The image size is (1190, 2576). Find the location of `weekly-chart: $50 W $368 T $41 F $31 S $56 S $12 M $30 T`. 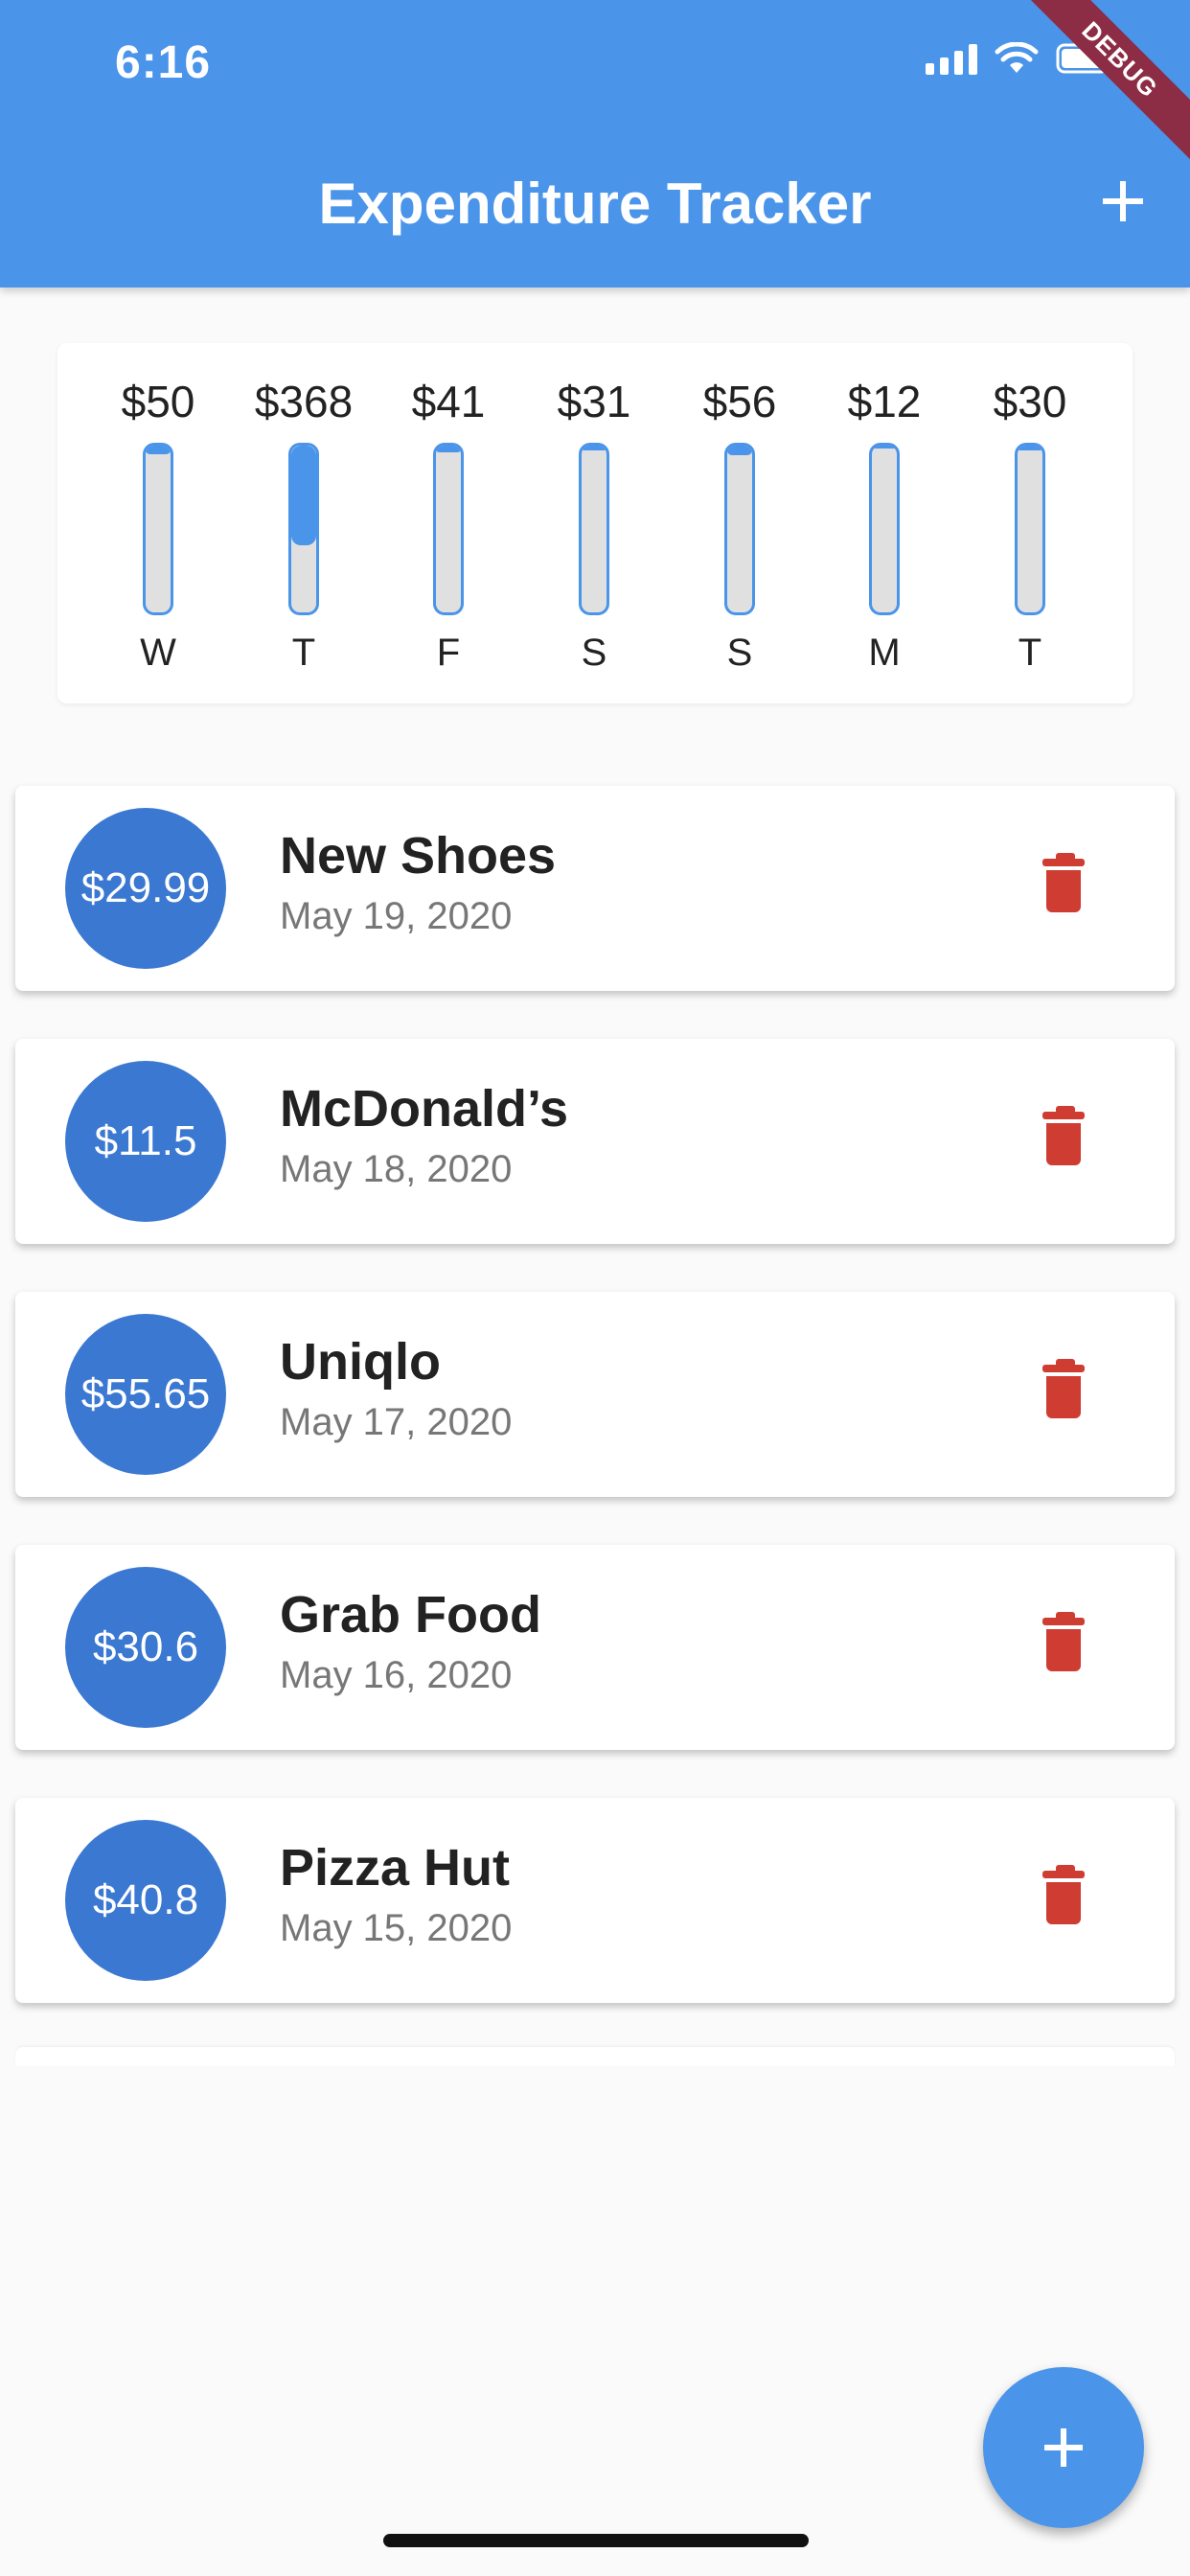

weekly-chart: $50 W $368 T $41 F $31 S $56 S $12 M $30 T is located at coordinates (595, 523).